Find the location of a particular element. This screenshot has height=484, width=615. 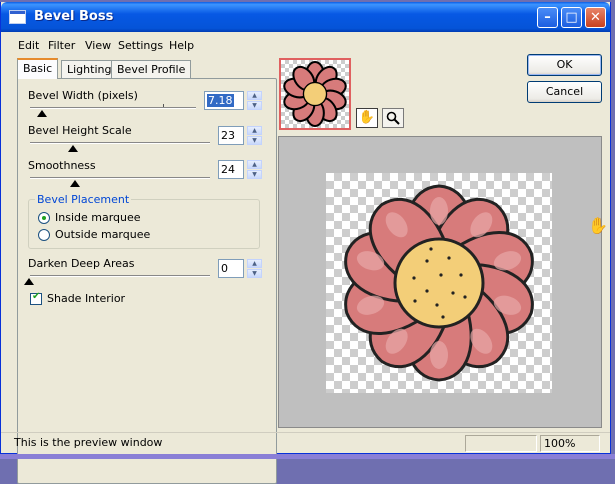

tab-lighting: Lighting is located at coordinates (89, 69).